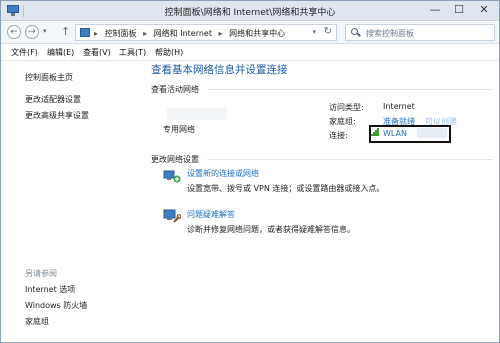  Describe the element at coordinates (14, 32) in the screenshot. I see `back-button: ←` at that location.